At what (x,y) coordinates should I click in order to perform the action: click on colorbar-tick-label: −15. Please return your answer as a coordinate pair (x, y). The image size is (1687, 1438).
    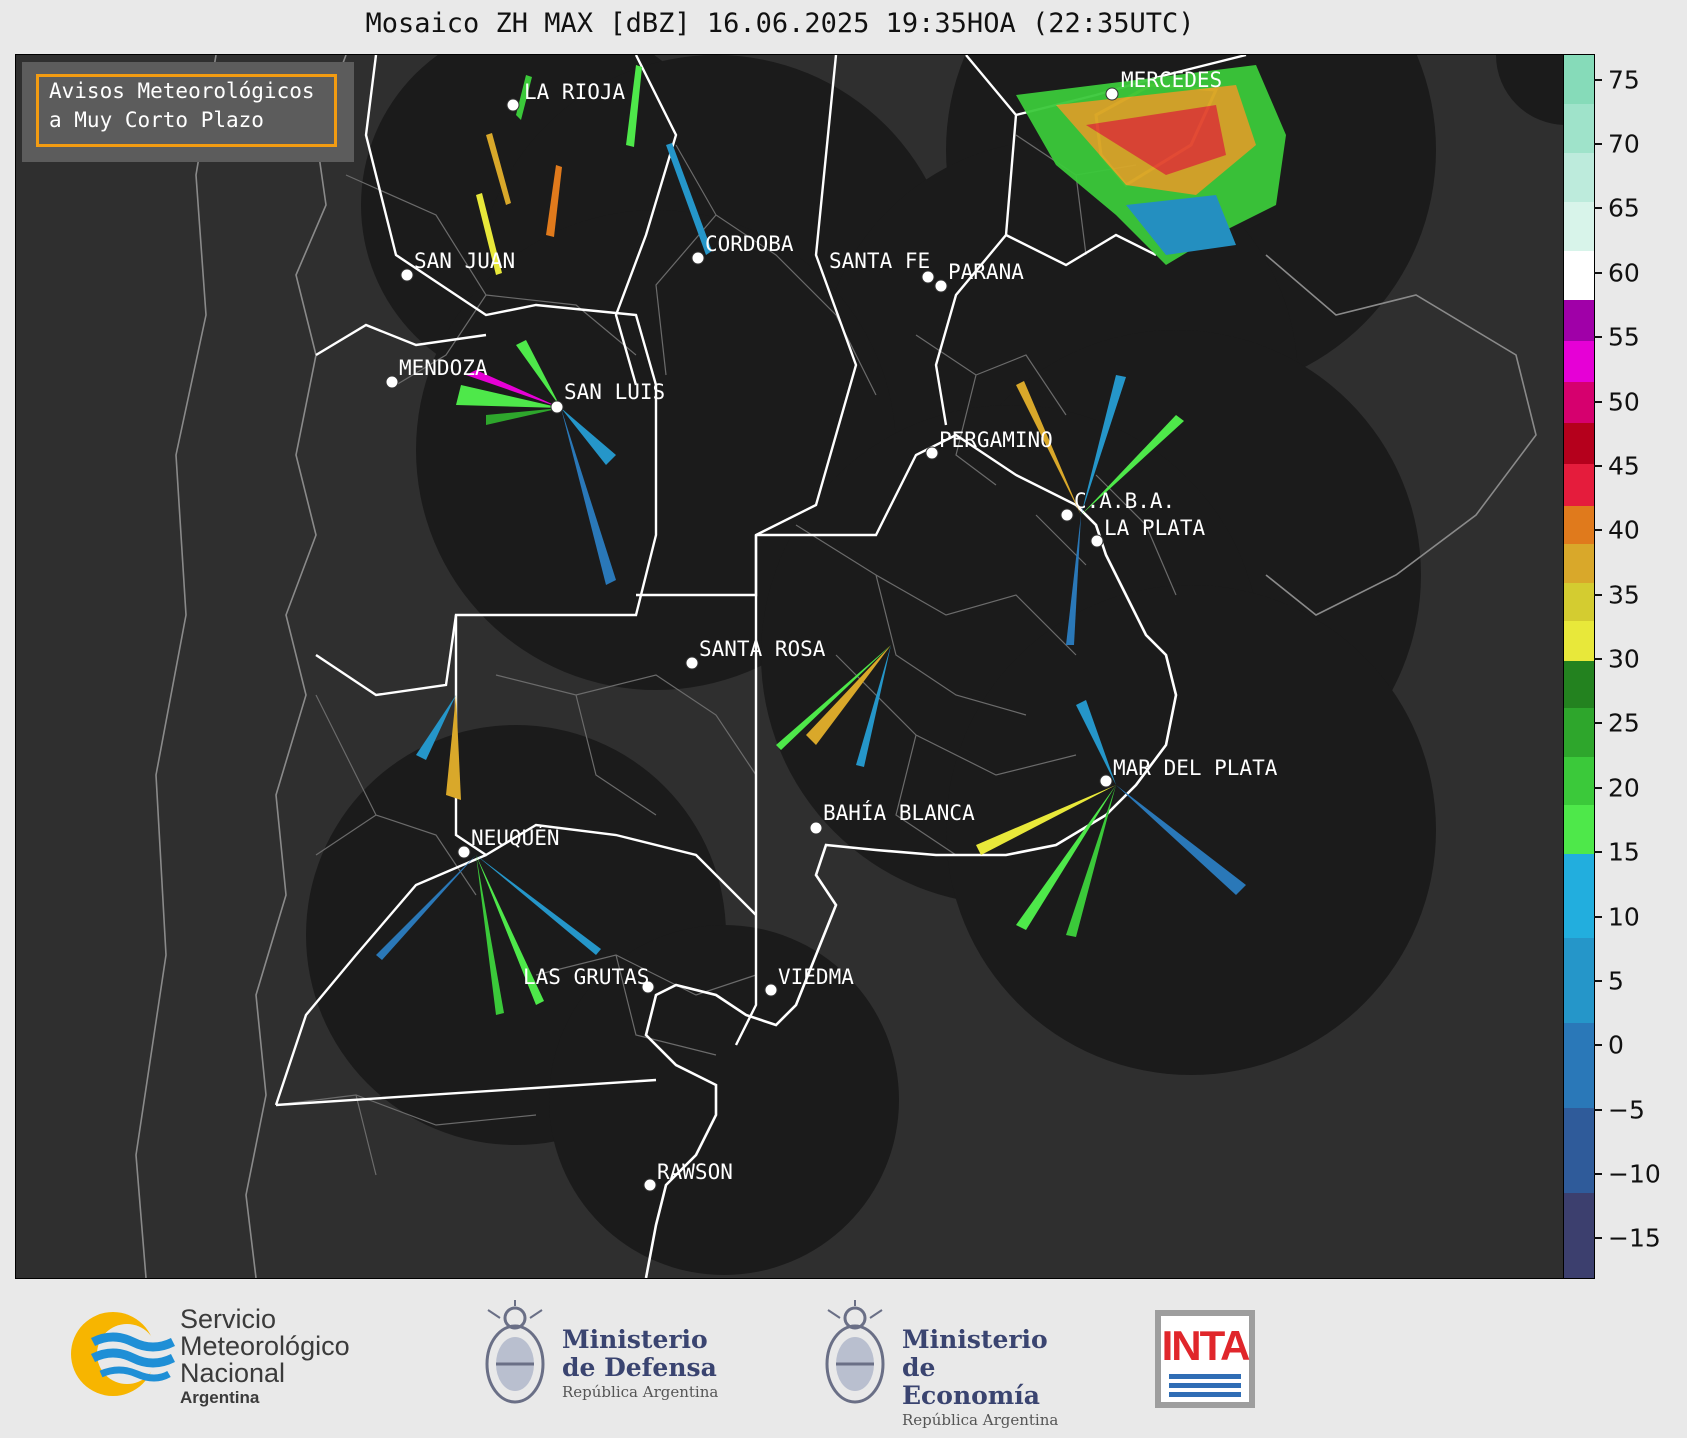
    Looking at the image, I should click on (1634, 1238).